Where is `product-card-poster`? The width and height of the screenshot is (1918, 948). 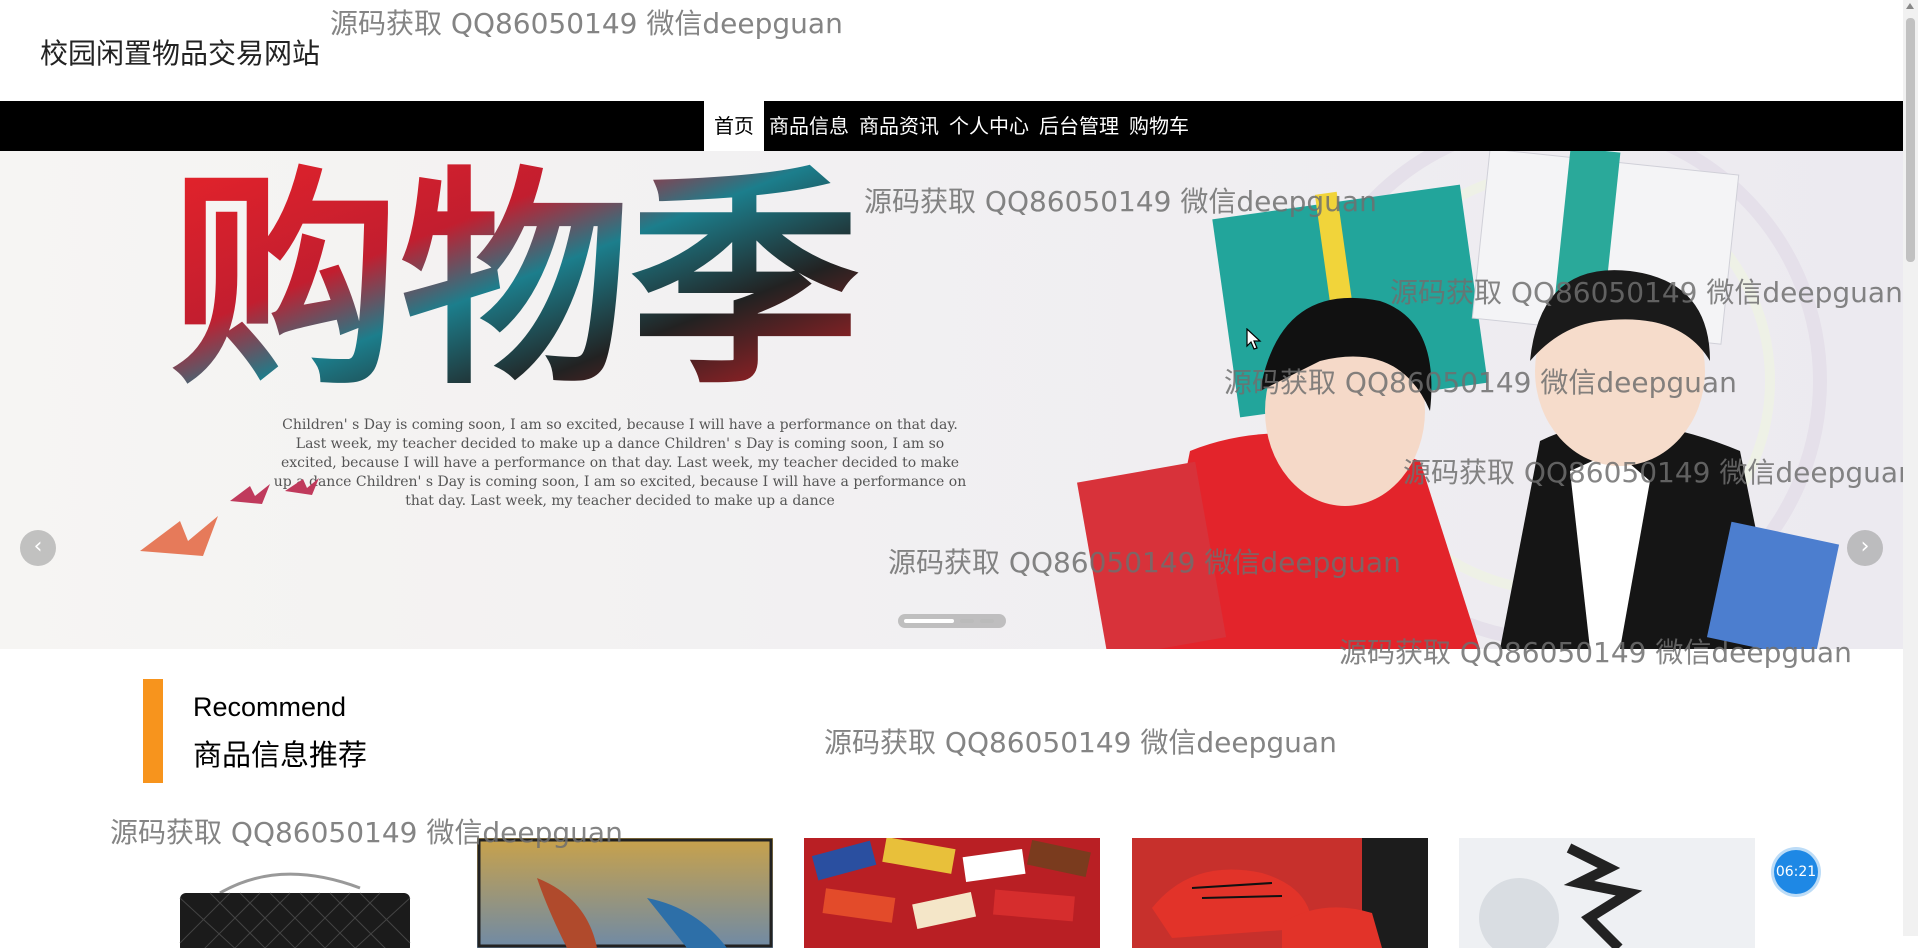 product-card-poster is located at coordinates (1607, 893).